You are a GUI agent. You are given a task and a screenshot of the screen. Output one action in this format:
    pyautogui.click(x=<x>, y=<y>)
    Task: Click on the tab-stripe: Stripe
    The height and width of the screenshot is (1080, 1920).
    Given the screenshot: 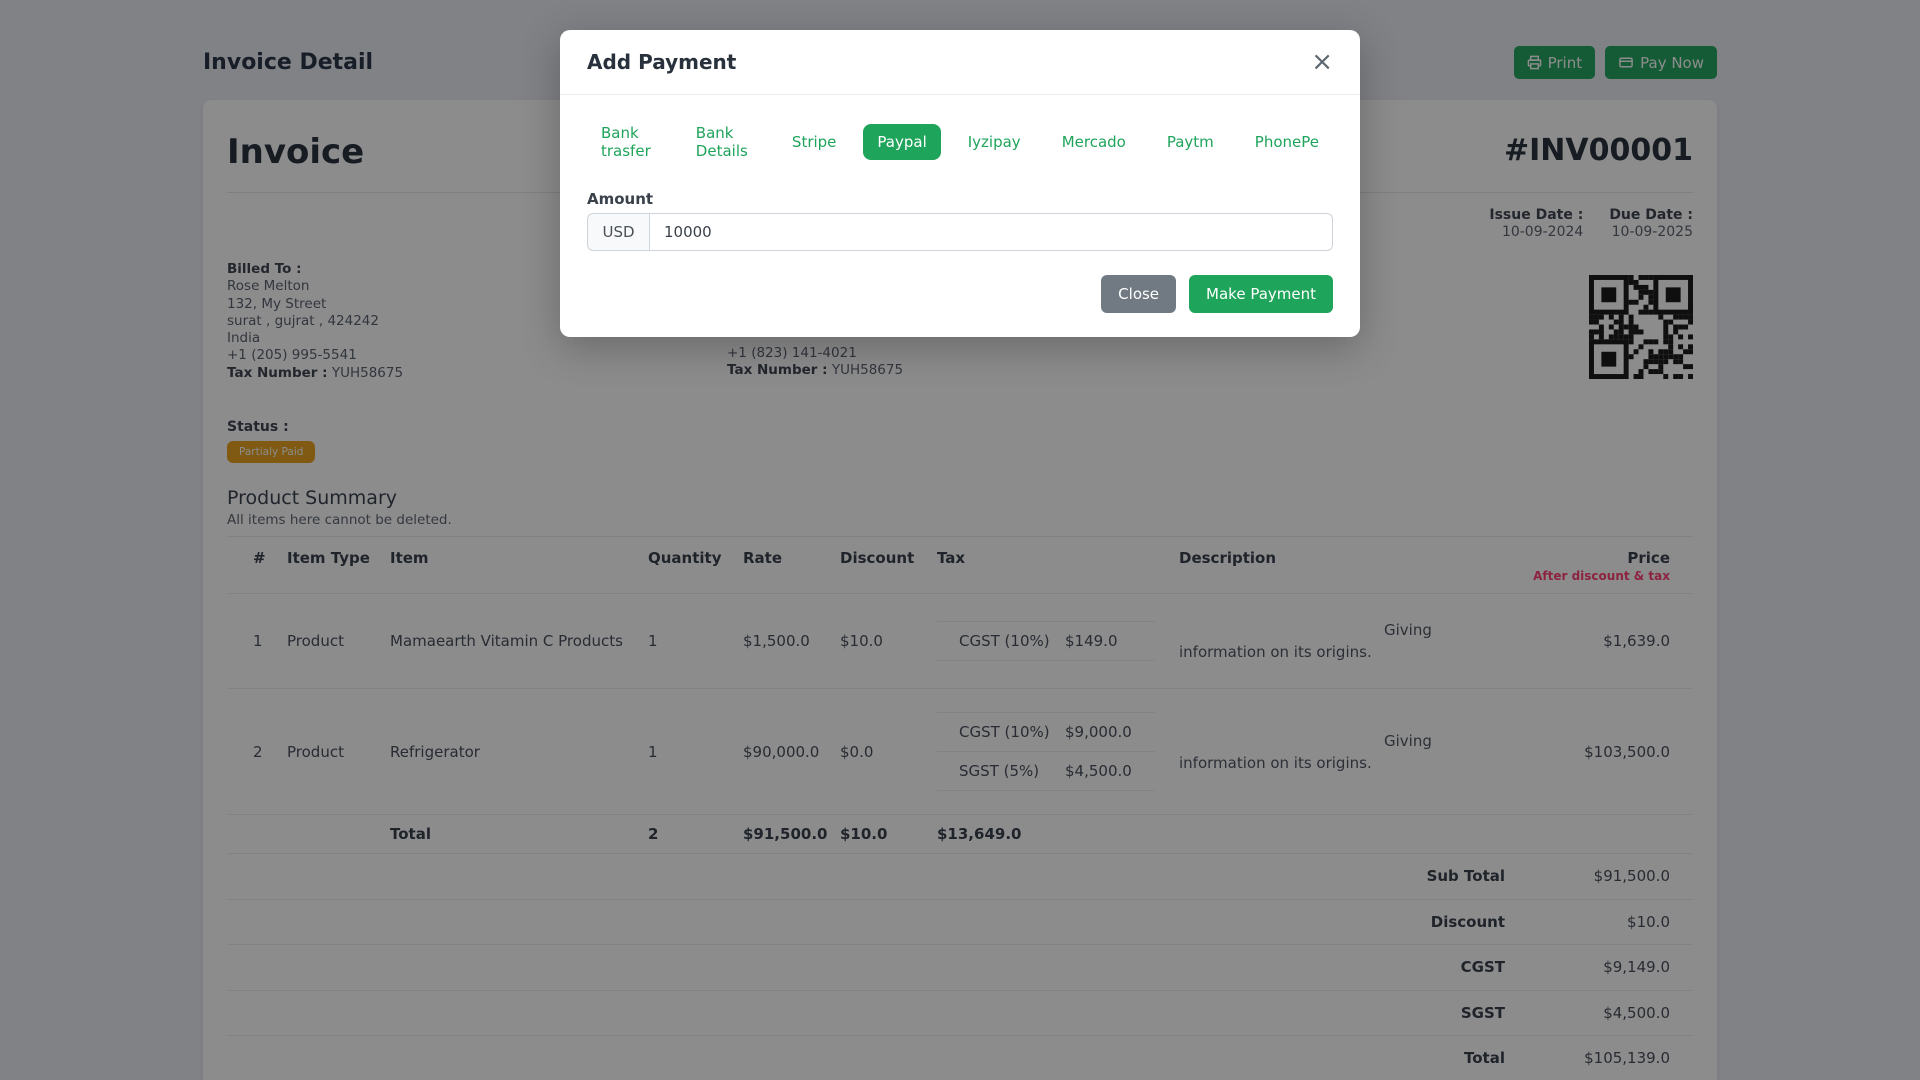 What is the action you would take?
    pyautogui.click(x=814, y=142)
    